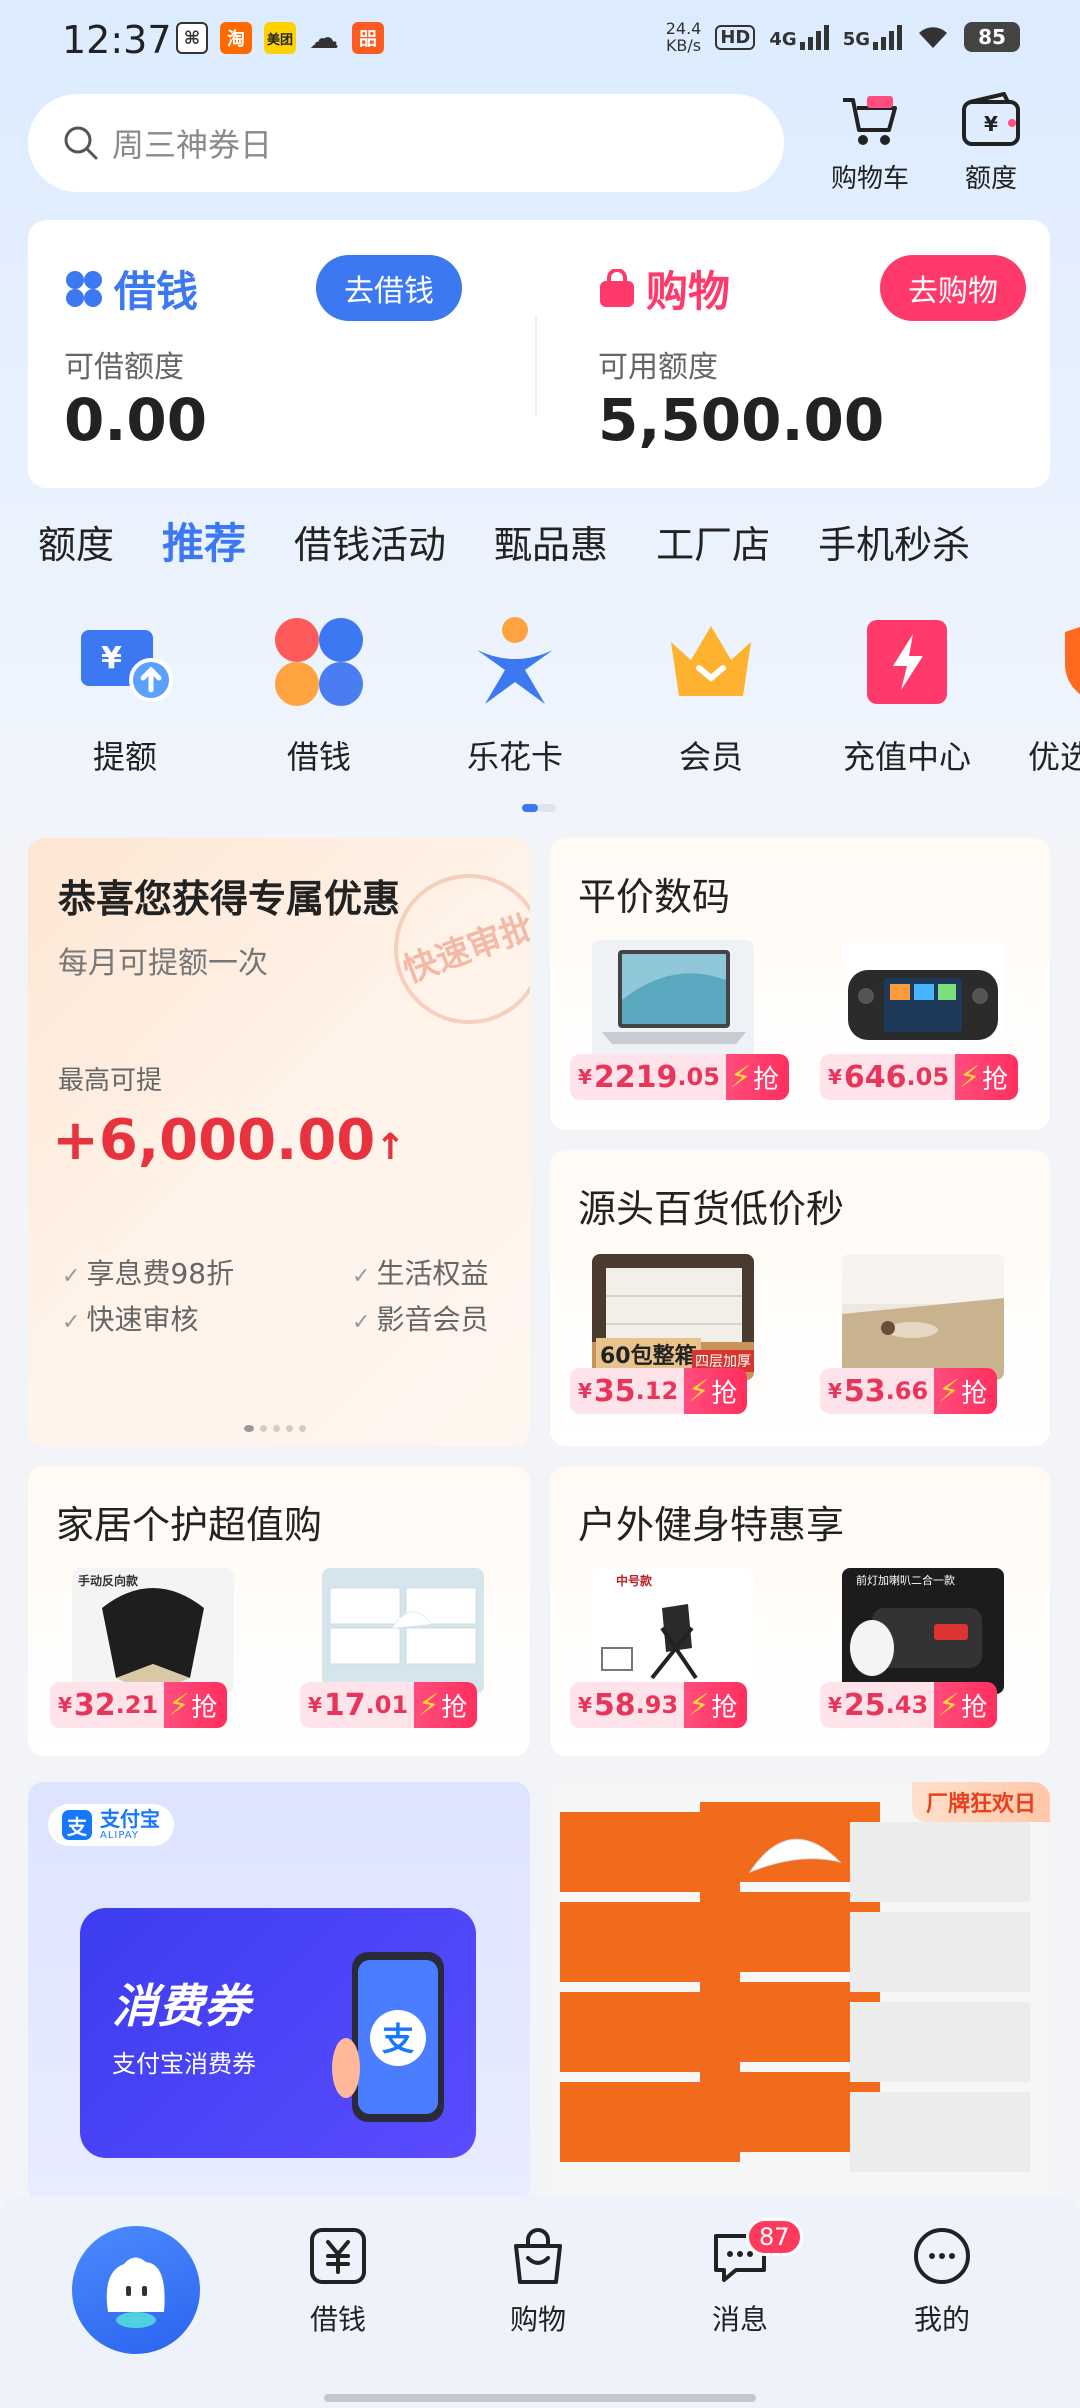 The image size is (1080, 2408). I want to click on search-placeholder: 周三神券日, so click(192, 145).